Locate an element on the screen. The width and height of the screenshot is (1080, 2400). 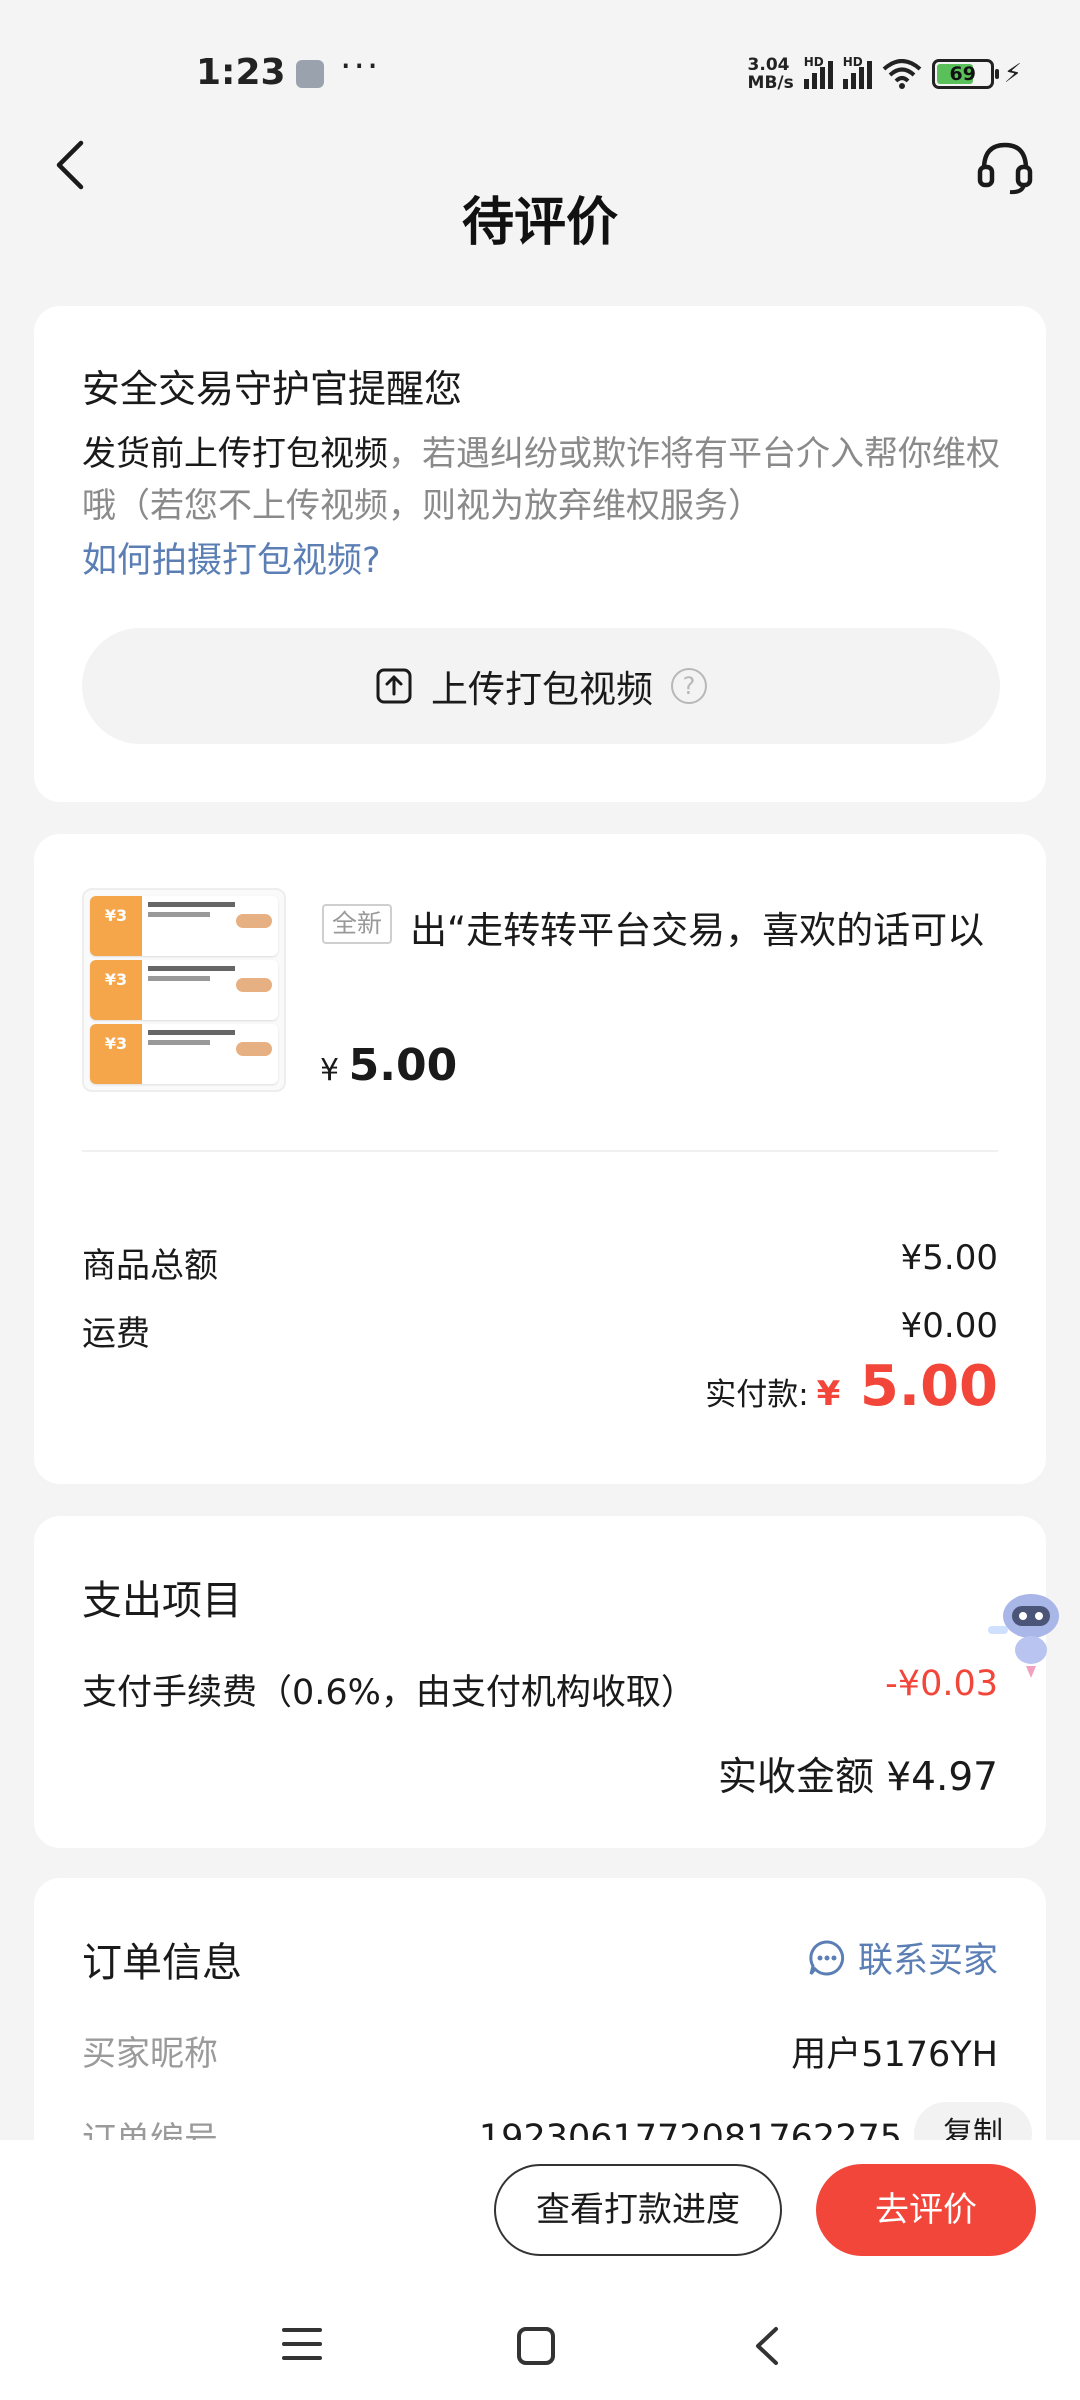
help-icon: ? is located at coordinates (689, 686).